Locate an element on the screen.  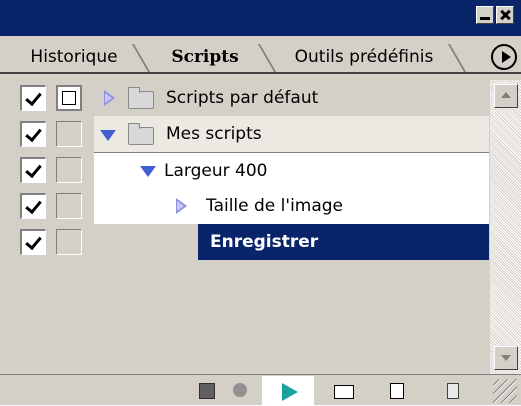
item-label: Enregistrer is located at coordinates (264, 242).